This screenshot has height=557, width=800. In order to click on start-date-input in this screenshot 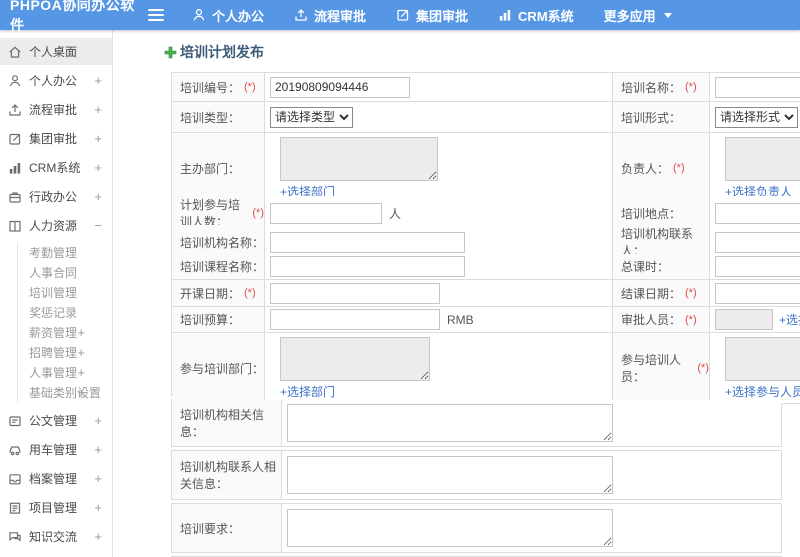, I will do `click(355, 293)`.